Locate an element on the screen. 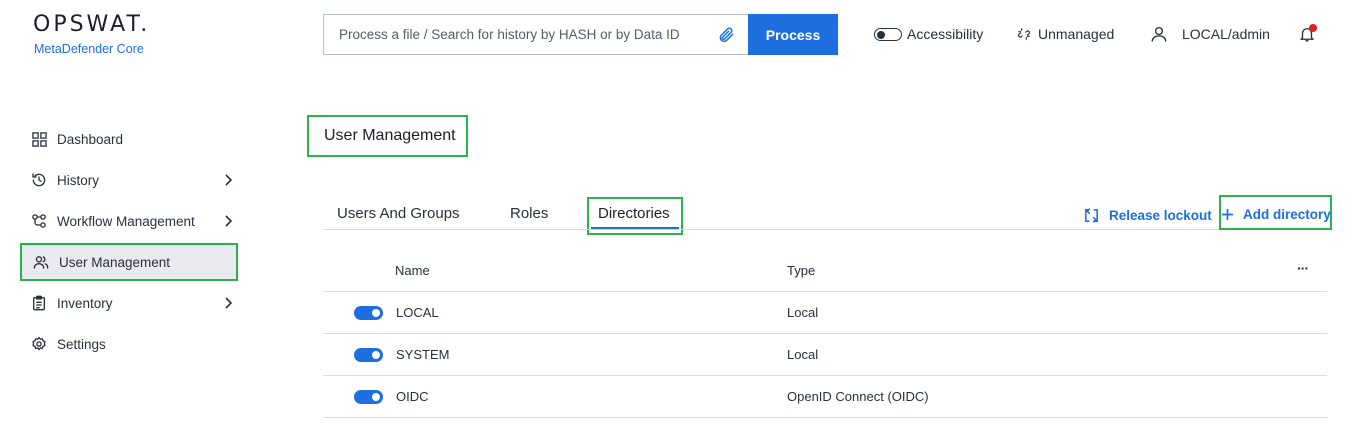 This screenshot has width=1350, height=442. tabs-divider is located at coordinates (825, 229).